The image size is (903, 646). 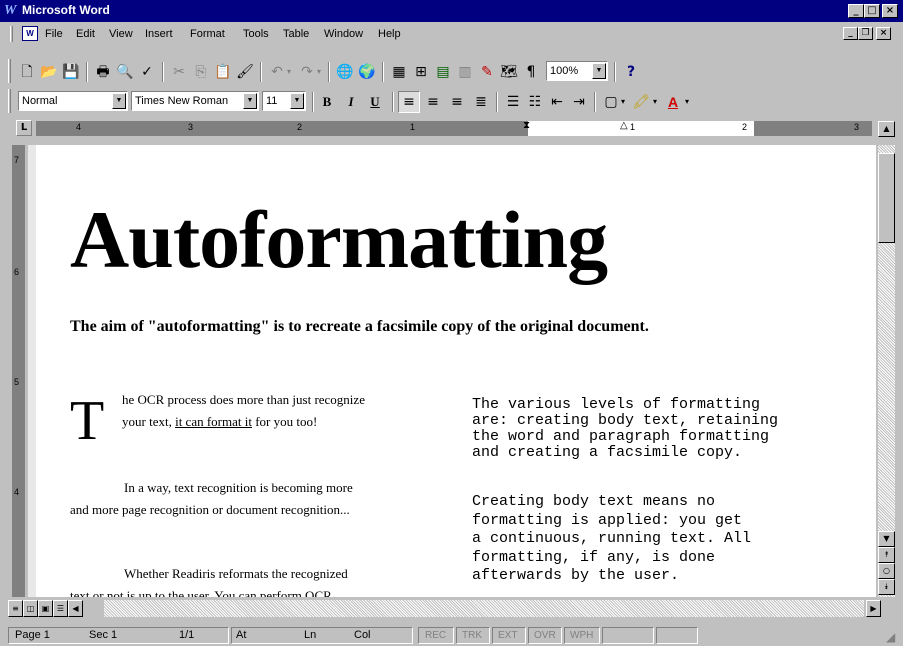 I want to click on copy-icon: ⎘, so click(x=201, y=72).